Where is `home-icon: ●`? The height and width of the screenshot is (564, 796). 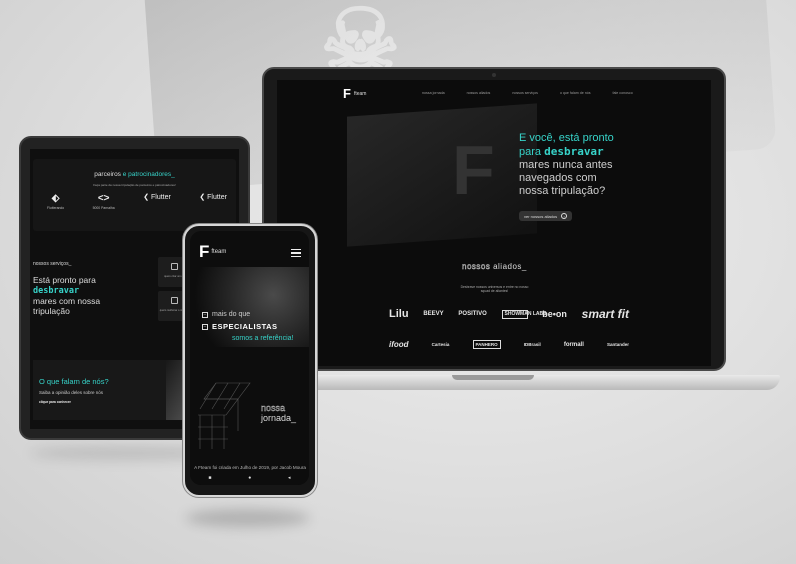 home-icon: ● is located at coordinates (249, 478).